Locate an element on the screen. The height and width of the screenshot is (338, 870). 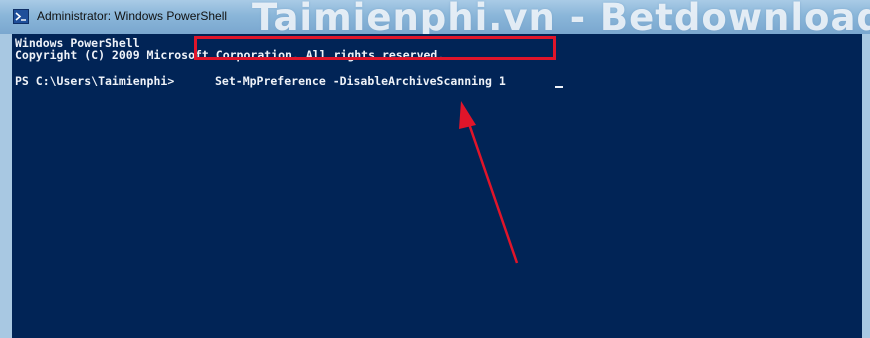
arrow-up-icon is located at coordinates (489, 182).